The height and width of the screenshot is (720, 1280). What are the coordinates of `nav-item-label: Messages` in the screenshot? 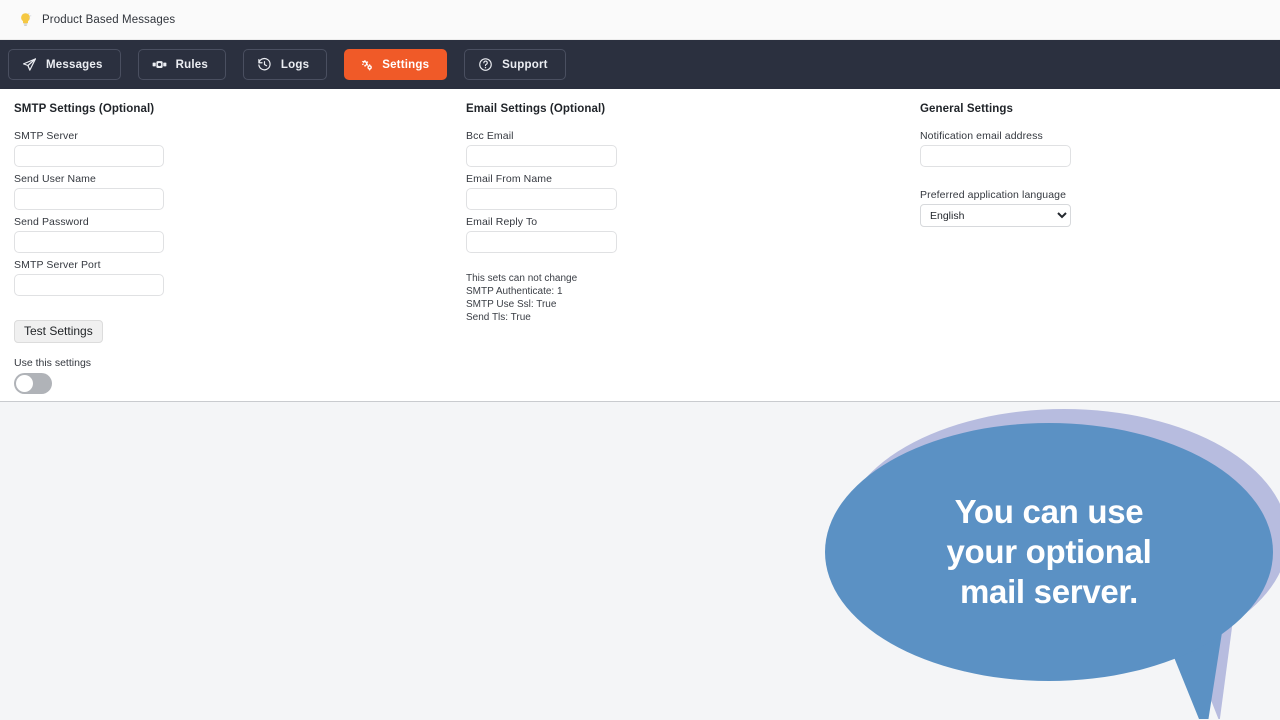 It's located at (74, 64).